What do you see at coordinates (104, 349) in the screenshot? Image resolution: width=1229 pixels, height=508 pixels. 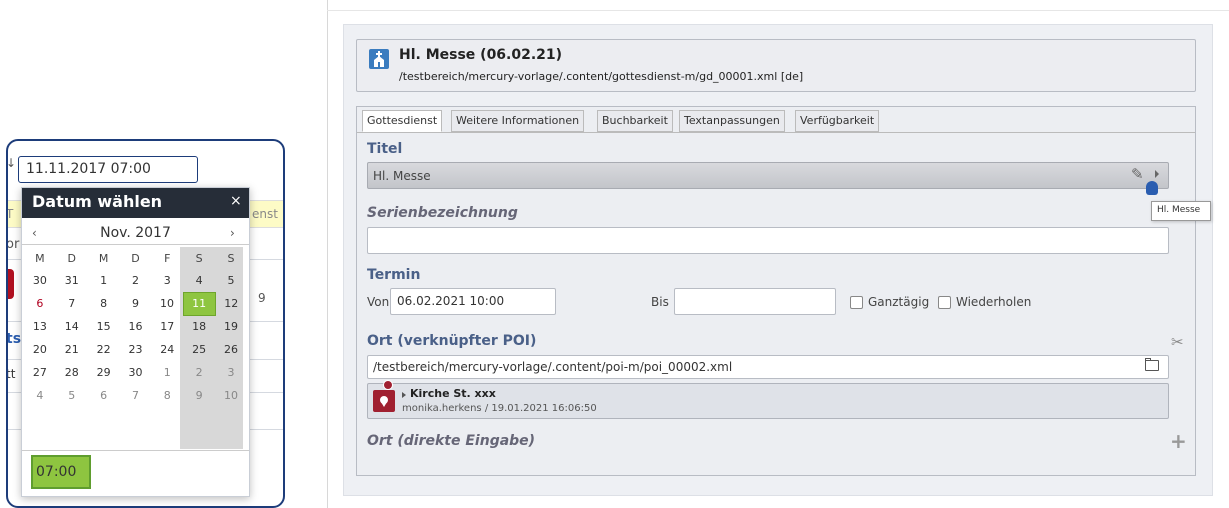 I see `calendar-day: 22` at bounding box center [104, 349].